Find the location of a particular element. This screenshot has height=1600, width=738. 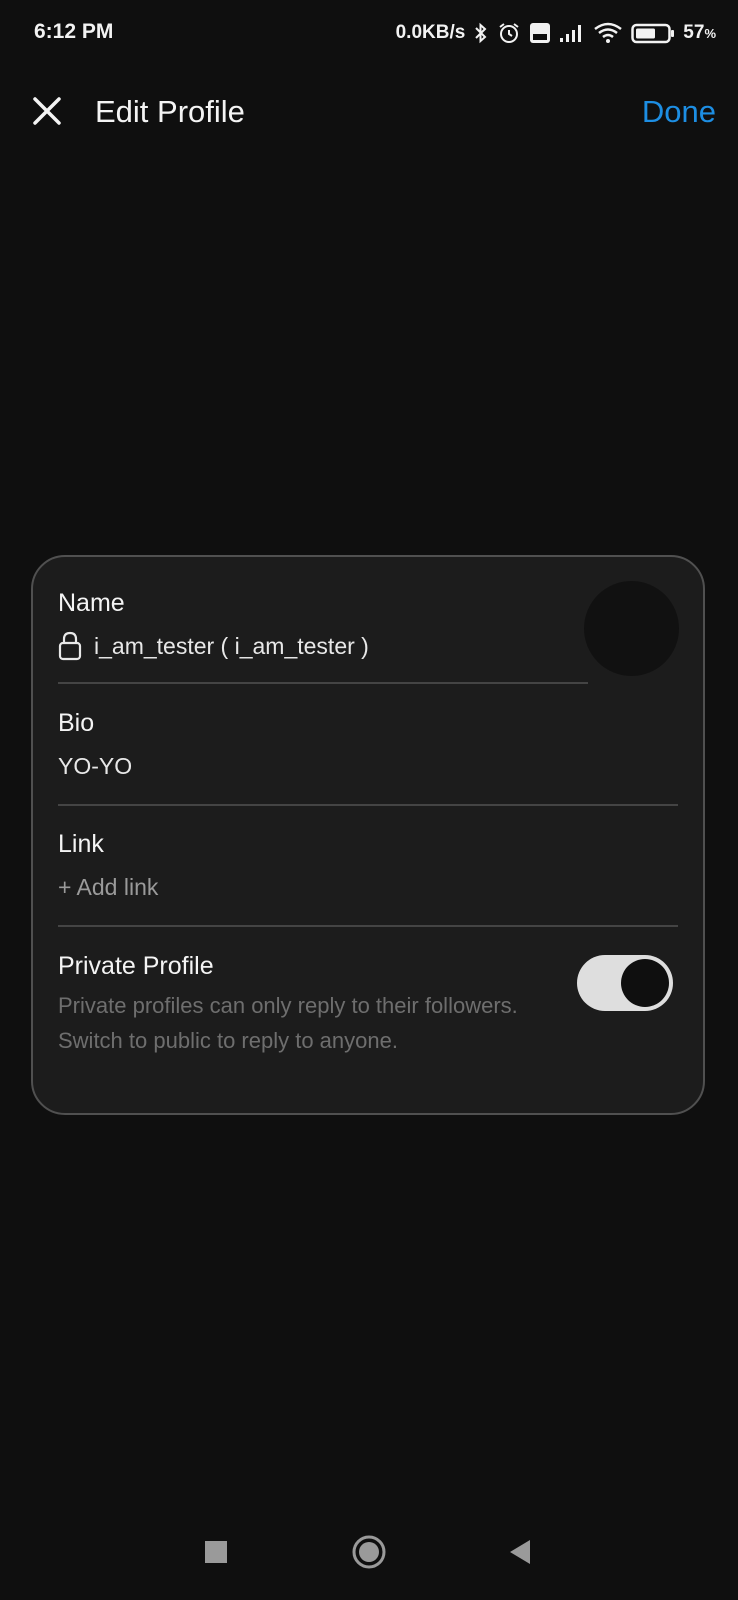

home-circle-icon is located at coordinates (369, 1552).